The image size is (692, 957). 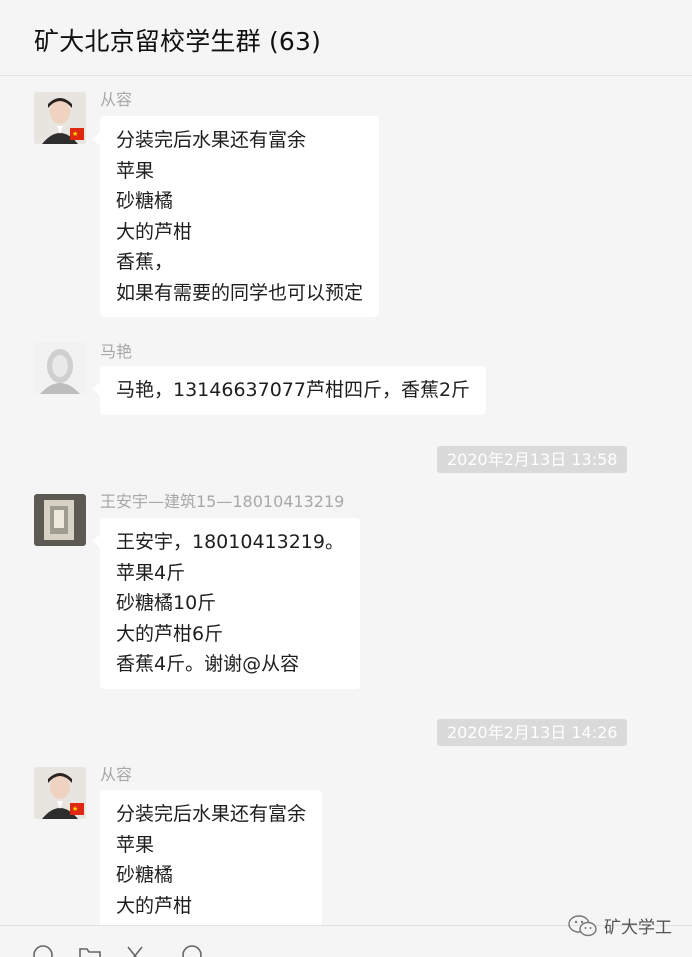 I want to click on sender-name: 王安宇—建筑15—18010413219, so click(x=222, y=501).